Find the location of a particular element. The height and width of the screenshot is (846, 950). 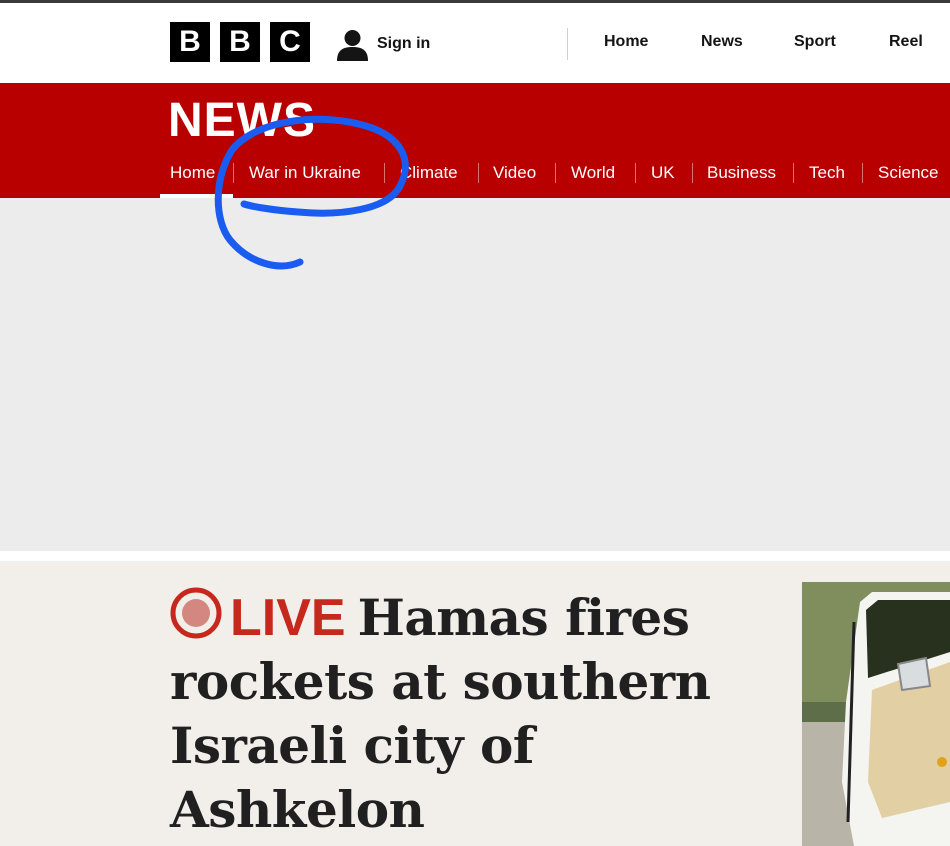

global-nav-reel: Reel is located at coordinates (906, 42).